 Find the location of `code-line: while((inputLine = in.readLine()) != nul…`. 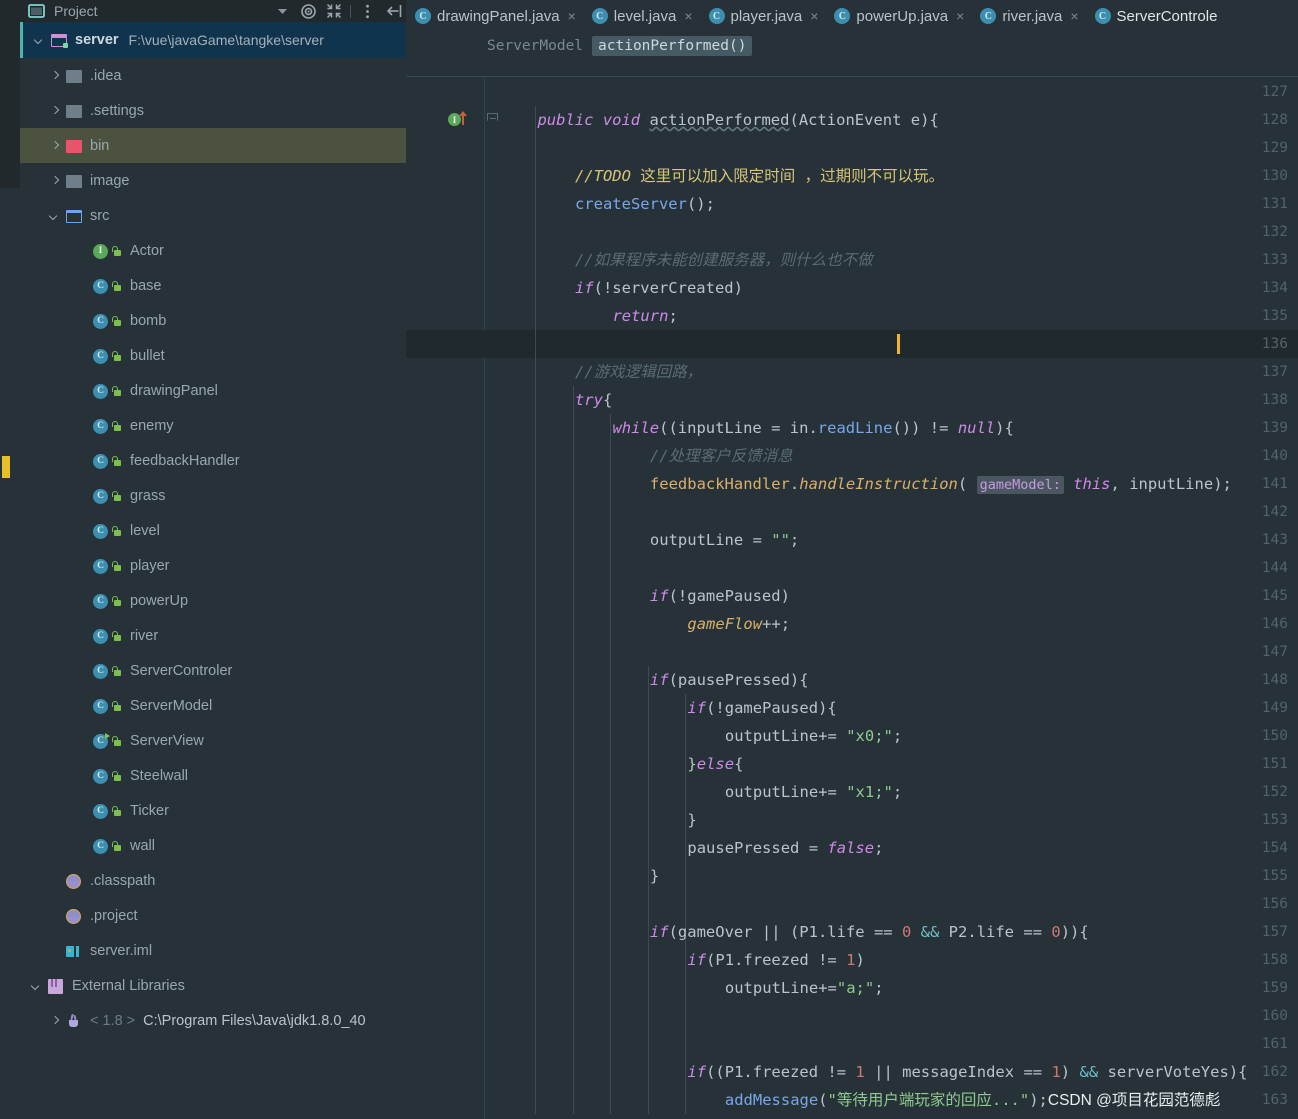

code-line: while((inputLine = in.readLine()) != nul… is located at coordinates (891, 428).